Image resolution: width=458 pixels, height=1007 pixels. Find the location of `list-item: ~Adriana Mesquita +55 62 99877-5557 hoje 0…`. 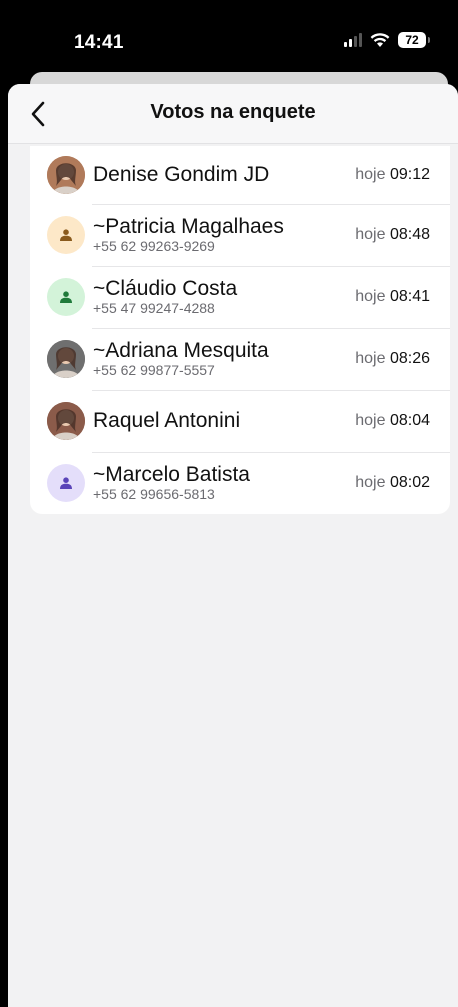

list-item: ~Adriana Mesquita +55 62 99877-5557 hoje 0… is located at coordinates (240, 359).